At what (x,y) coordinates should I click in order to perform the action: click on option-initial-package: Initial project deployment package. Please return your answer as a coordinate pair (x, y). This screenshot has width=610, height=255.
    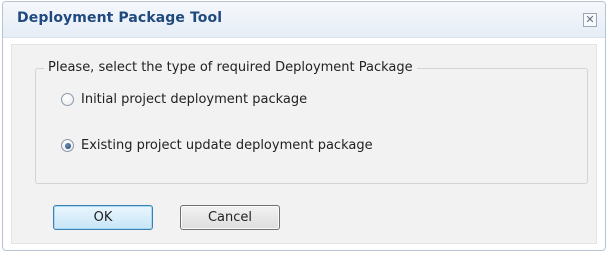
    Looking at the image, I should click on (184, 99).